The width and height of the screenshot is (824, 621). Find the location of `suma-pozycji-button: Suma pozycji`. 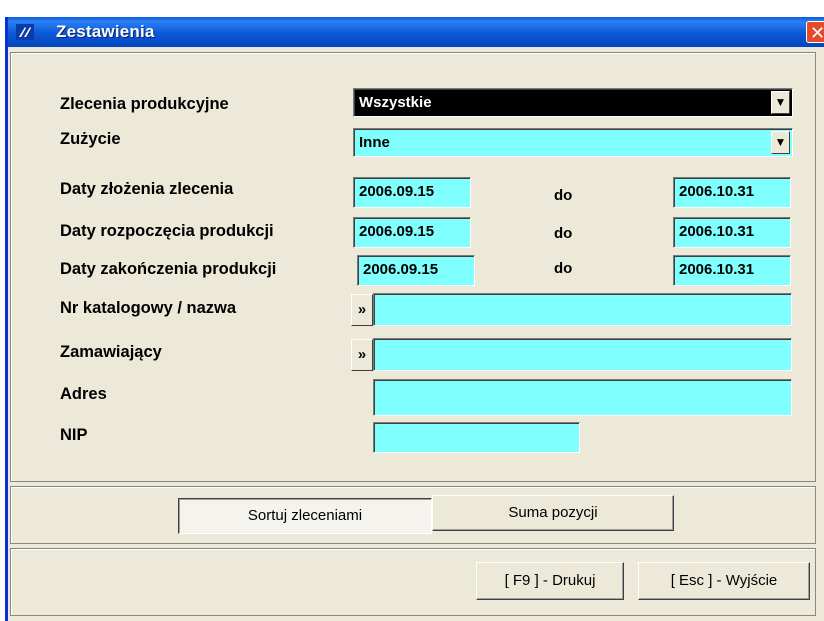

suma-pozycji-button: Suma pozycji is located at coordinates (553, 513).